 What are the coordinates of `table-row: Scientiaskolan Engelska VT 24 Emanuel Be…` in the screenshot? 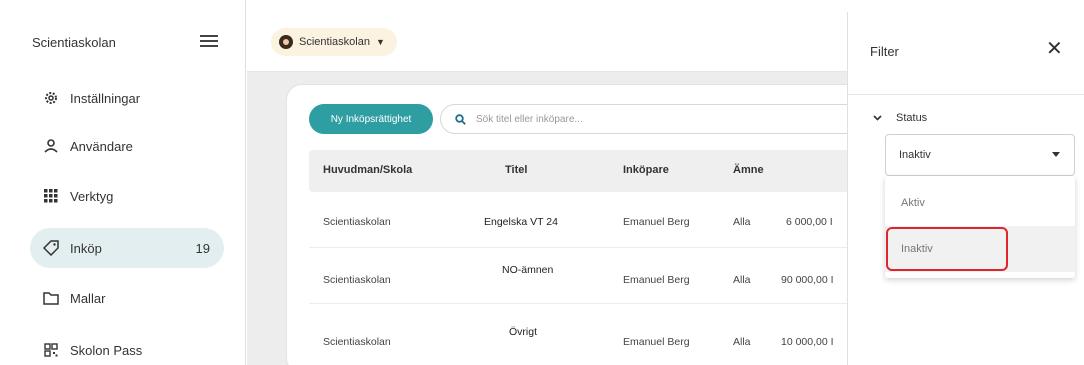 It's located at (579, 220).